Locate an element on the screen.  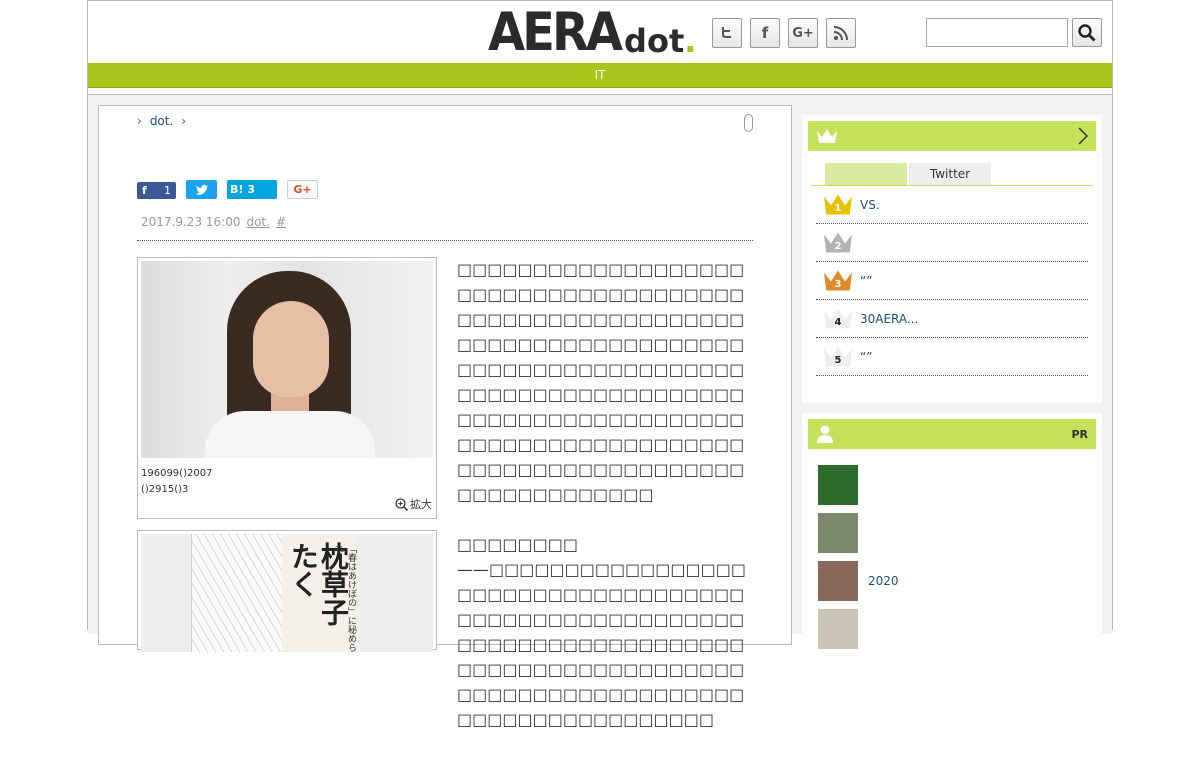
site-logo: AERA dot. is located at coordinates (592, 32).